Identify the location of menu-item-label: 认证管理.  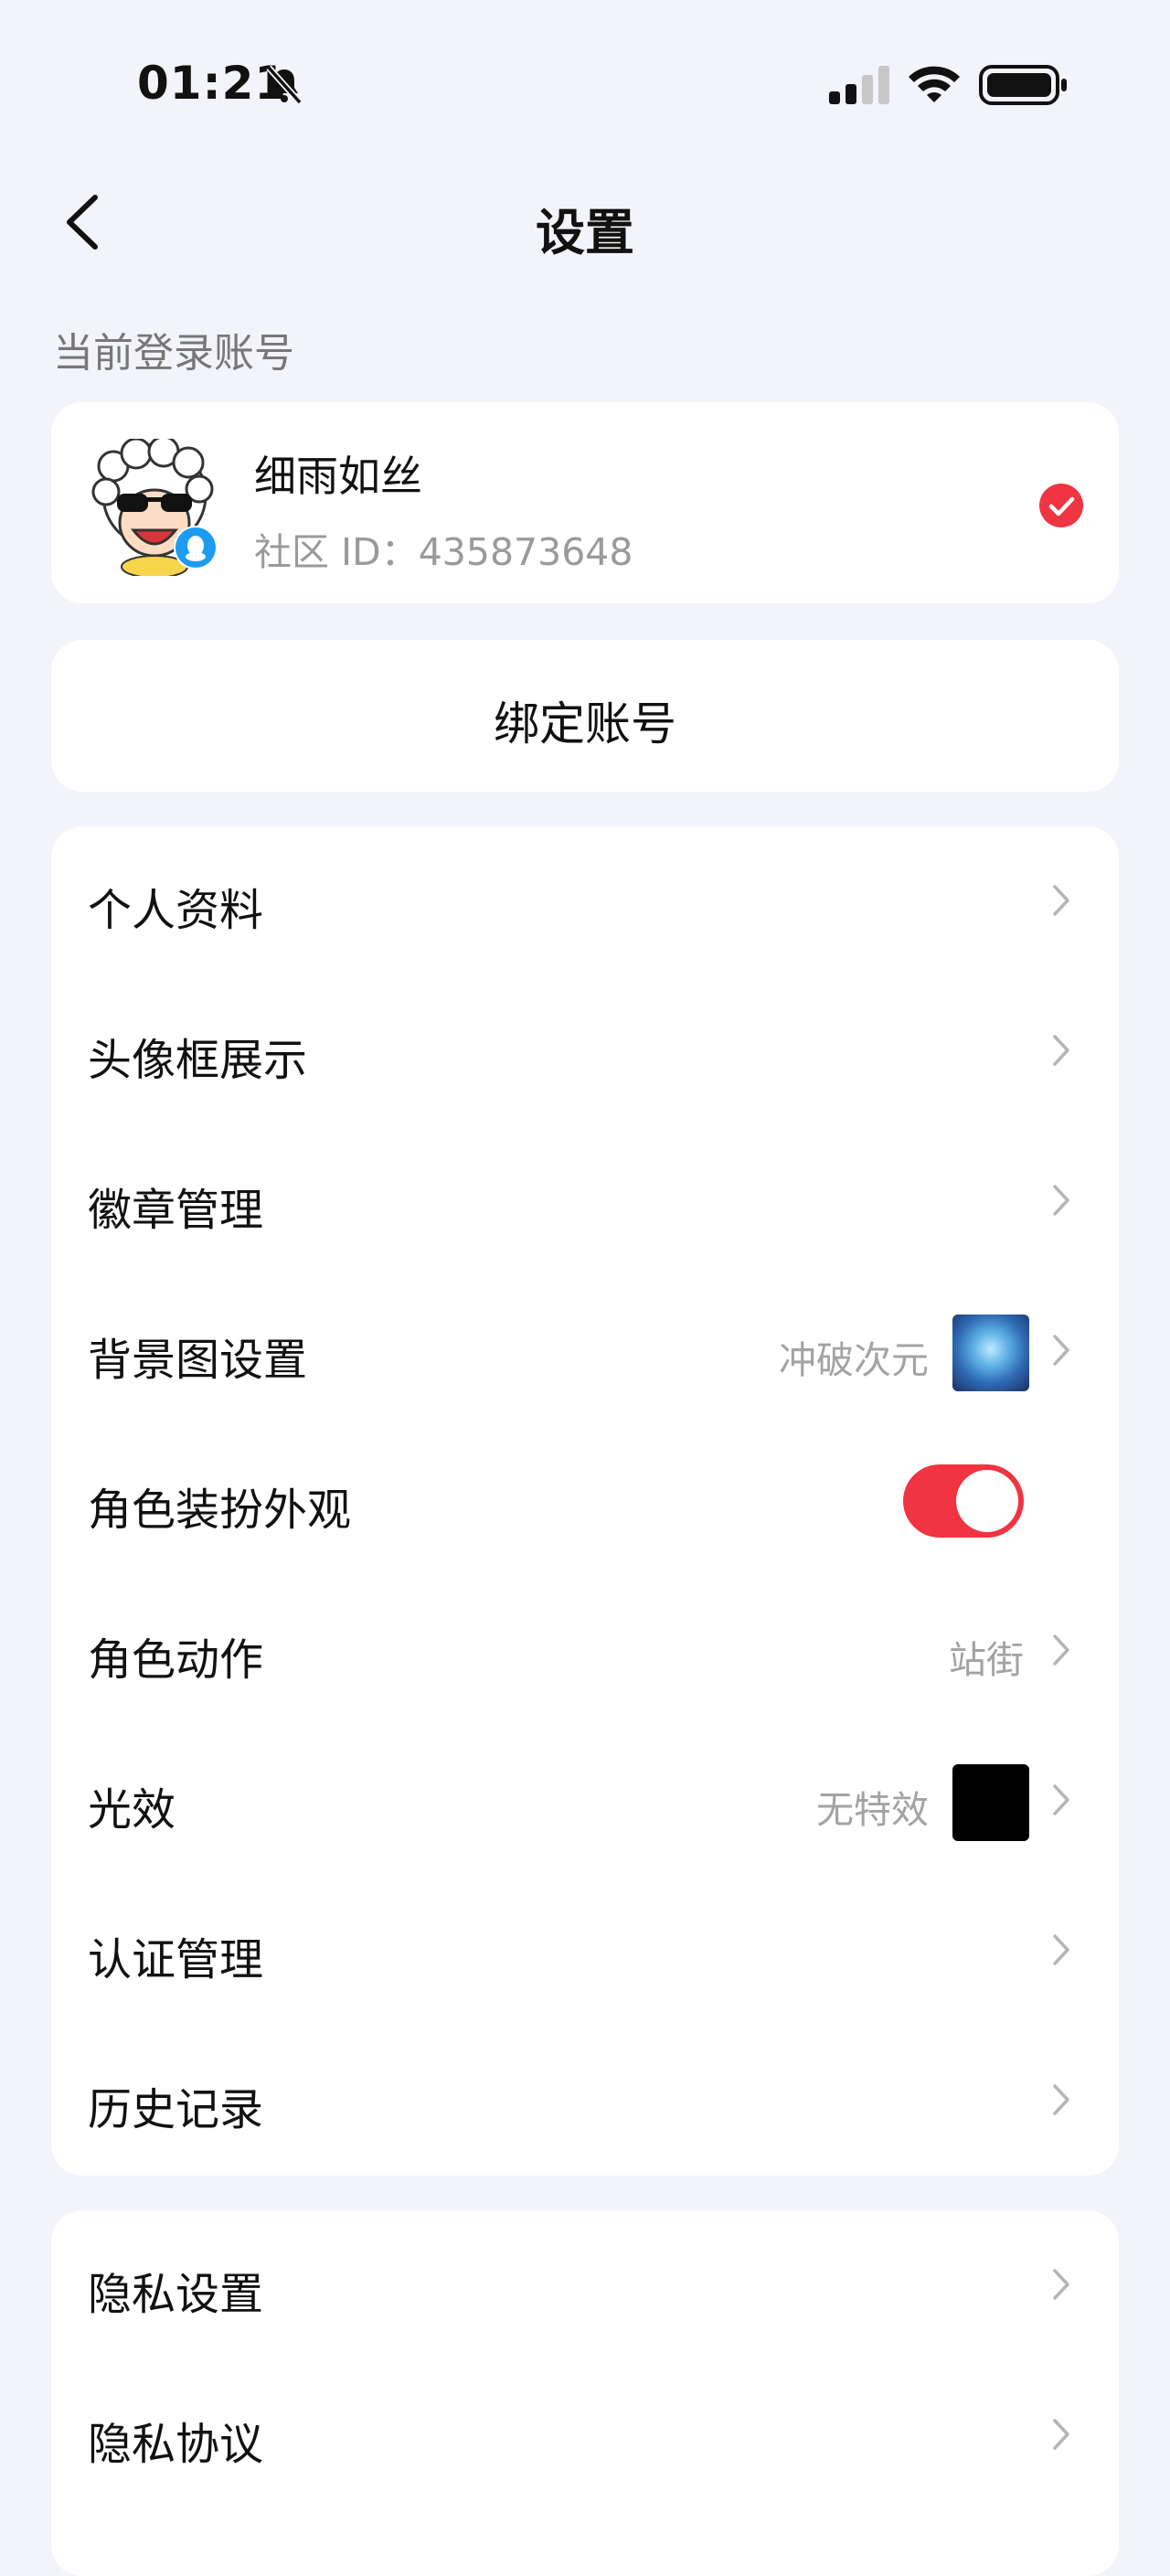
(176, 1960).